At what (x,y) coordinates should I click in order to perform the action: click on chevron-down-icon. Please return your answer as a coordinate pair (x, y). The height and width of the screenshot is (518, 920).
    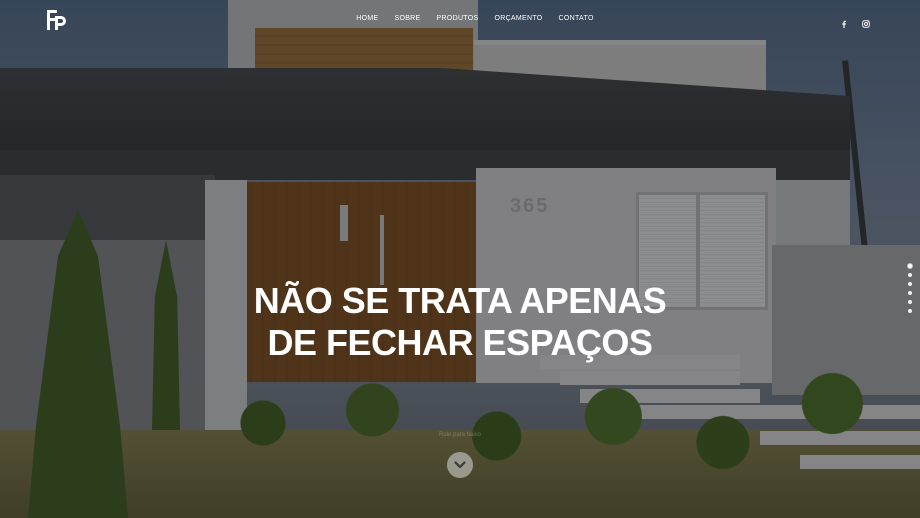
    Looking at the image, I should click on (460, 465).